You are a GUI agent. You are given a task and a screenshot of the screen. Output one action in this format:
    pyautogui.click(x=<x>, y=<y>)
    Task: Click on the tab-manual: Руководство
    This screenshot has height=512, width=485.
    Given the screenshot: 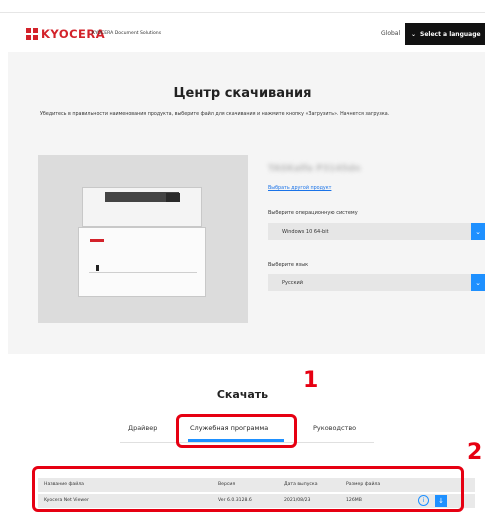 What is the action you would take?
    pyautogui.click(x=334, y=428)
    